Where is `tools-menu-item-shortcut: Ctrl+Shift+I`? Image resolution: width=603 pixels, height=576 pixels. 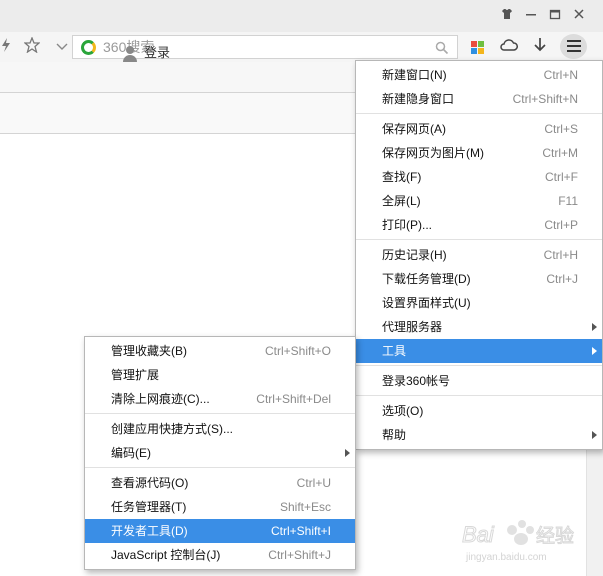
tools-menu-item-shortcut: Ctrl+Shift+I is located at coordinates (300, 531).